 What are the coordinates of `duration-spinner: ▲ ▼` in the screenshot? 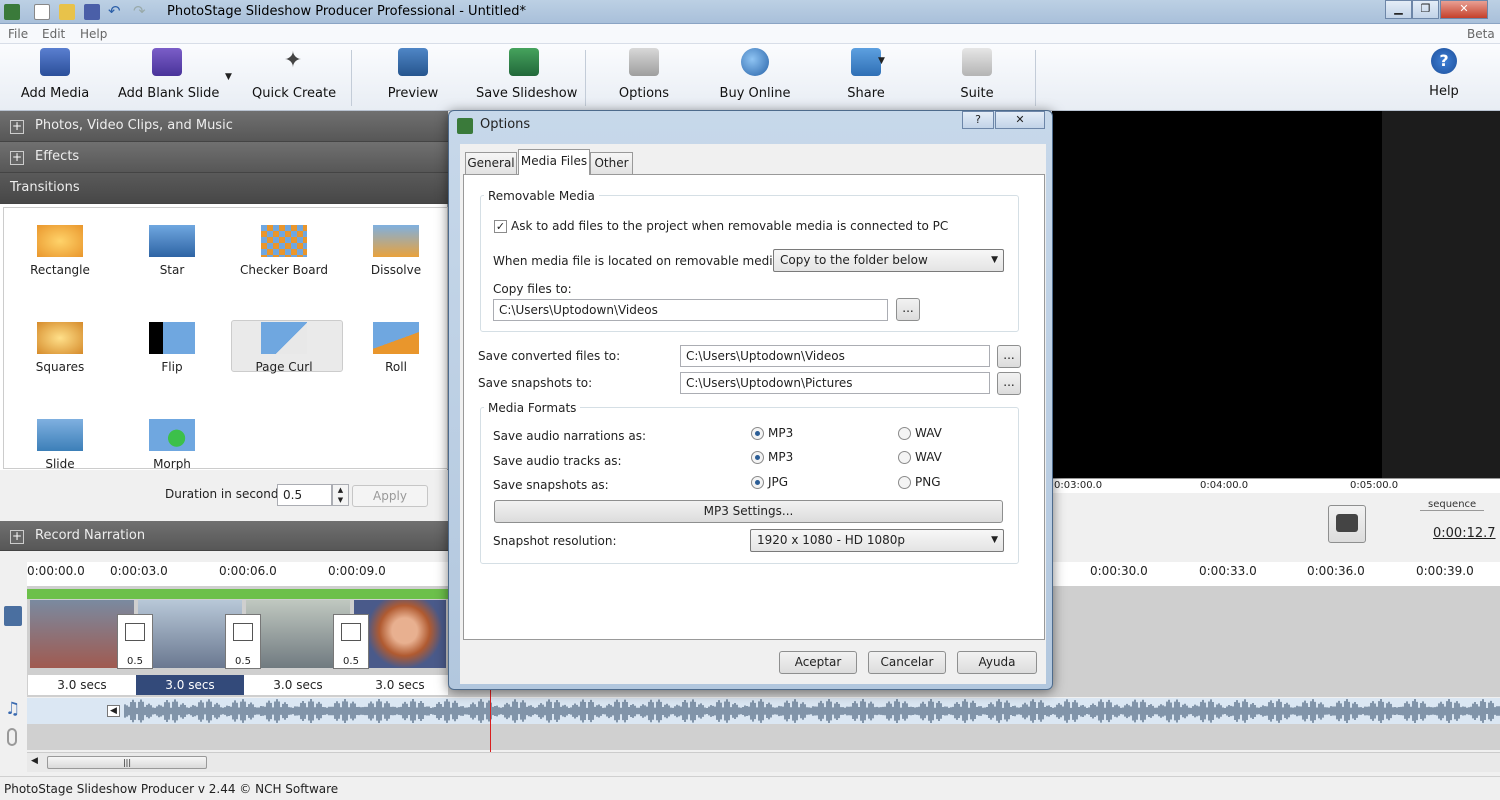 It's located at (340, 495).